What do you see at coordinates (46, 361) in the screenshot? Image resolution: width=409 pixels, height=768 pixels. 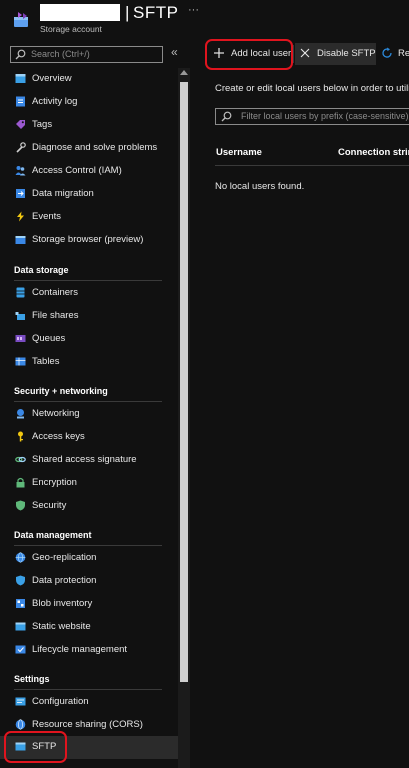 I see `menu-item-label: Tables` at bounding box center [46, 361].